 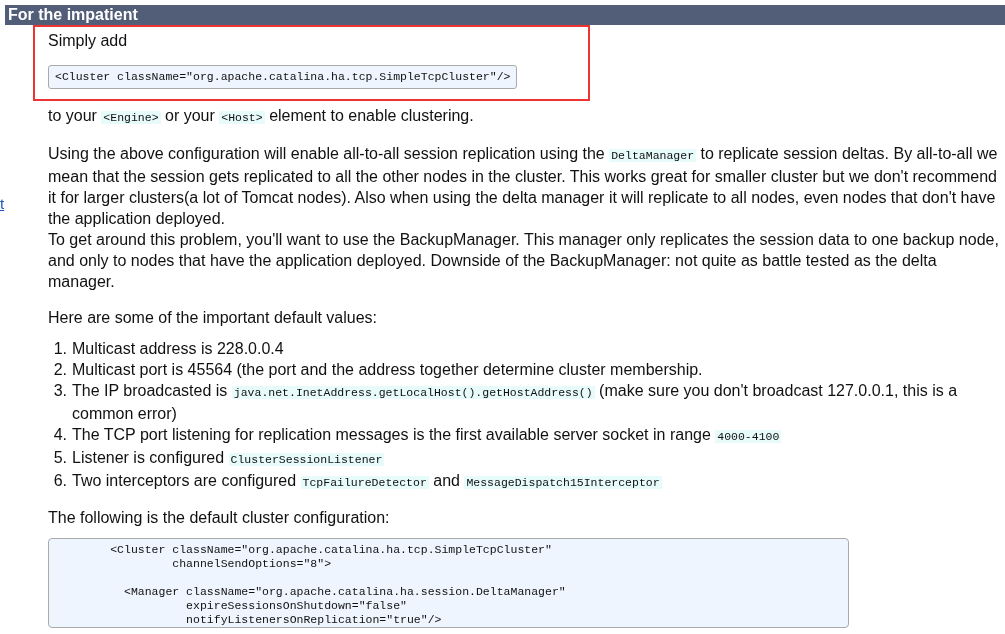 What do you see at coordinates (59, 391) in the screenshot?
I see `list-number: 3.` at bounding box center [59, 391].